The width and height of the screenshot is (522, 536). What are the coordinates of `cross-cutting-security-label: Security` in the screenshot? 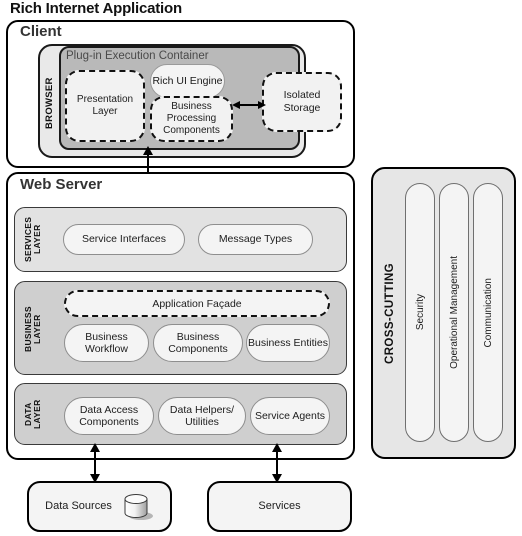 It's located at (420, 312).